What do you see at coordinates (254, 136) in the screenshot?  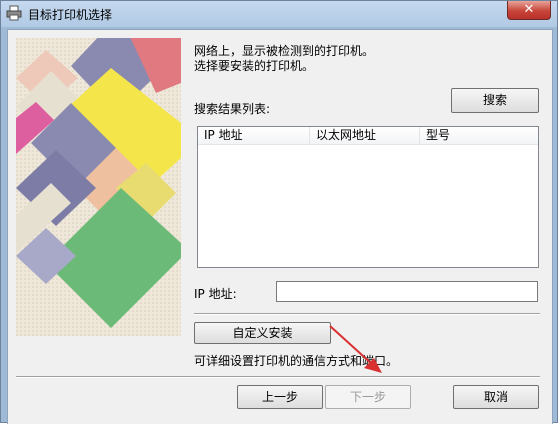 I see `column-header-ip: IP 地址` at bounding box center [254, 136].